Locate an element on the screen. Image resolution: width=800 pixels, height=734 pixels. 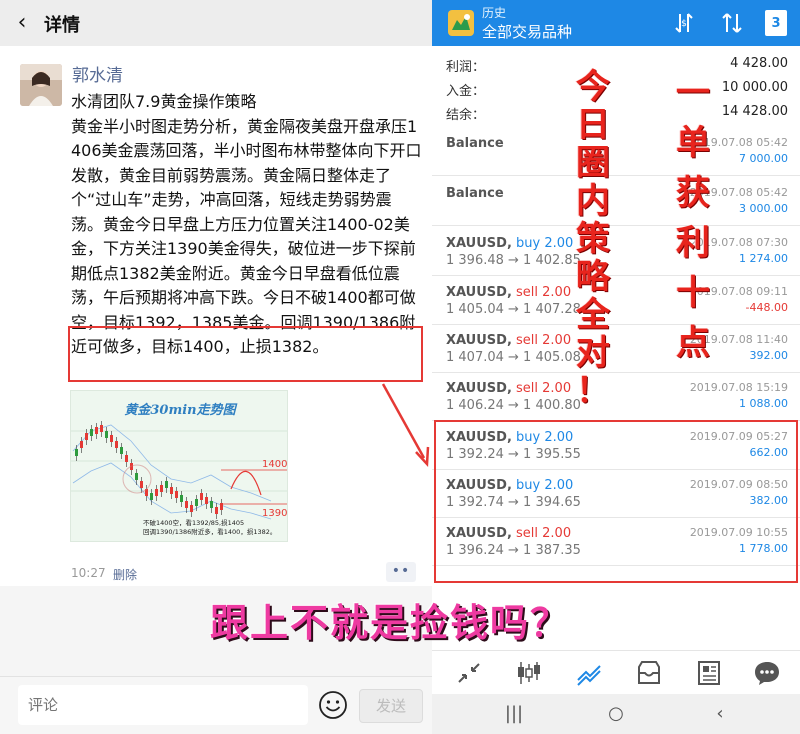
app-subtitle: 历史 is located at coordinates (494, 13).